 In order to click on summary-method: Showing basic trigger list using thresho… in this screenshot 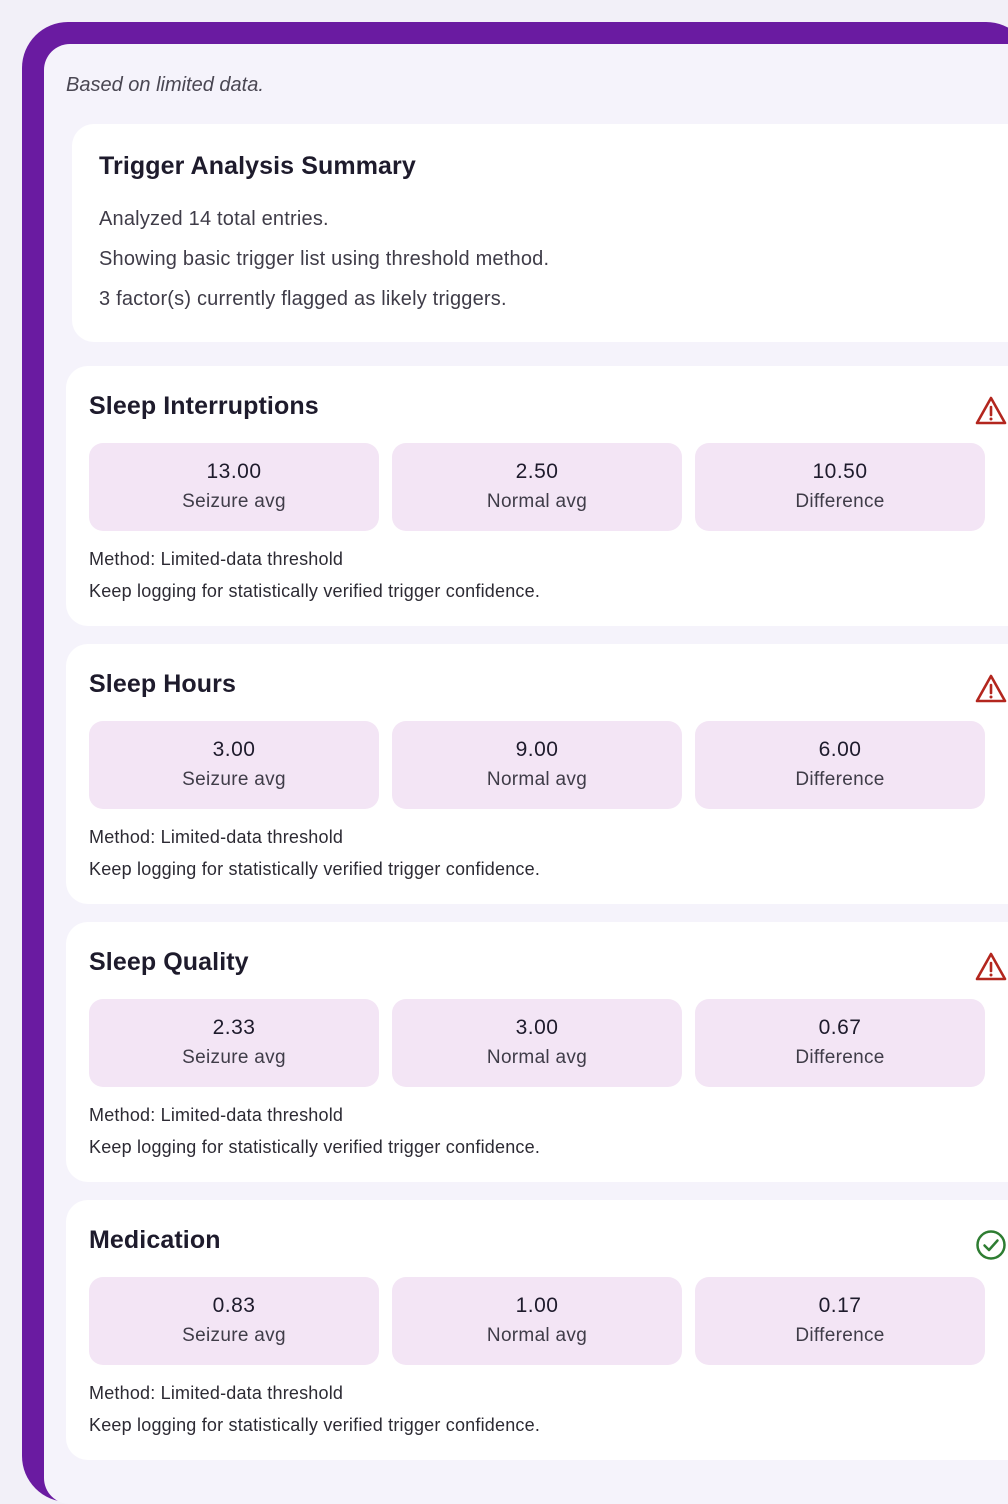, I will do `click(324, 259)`.